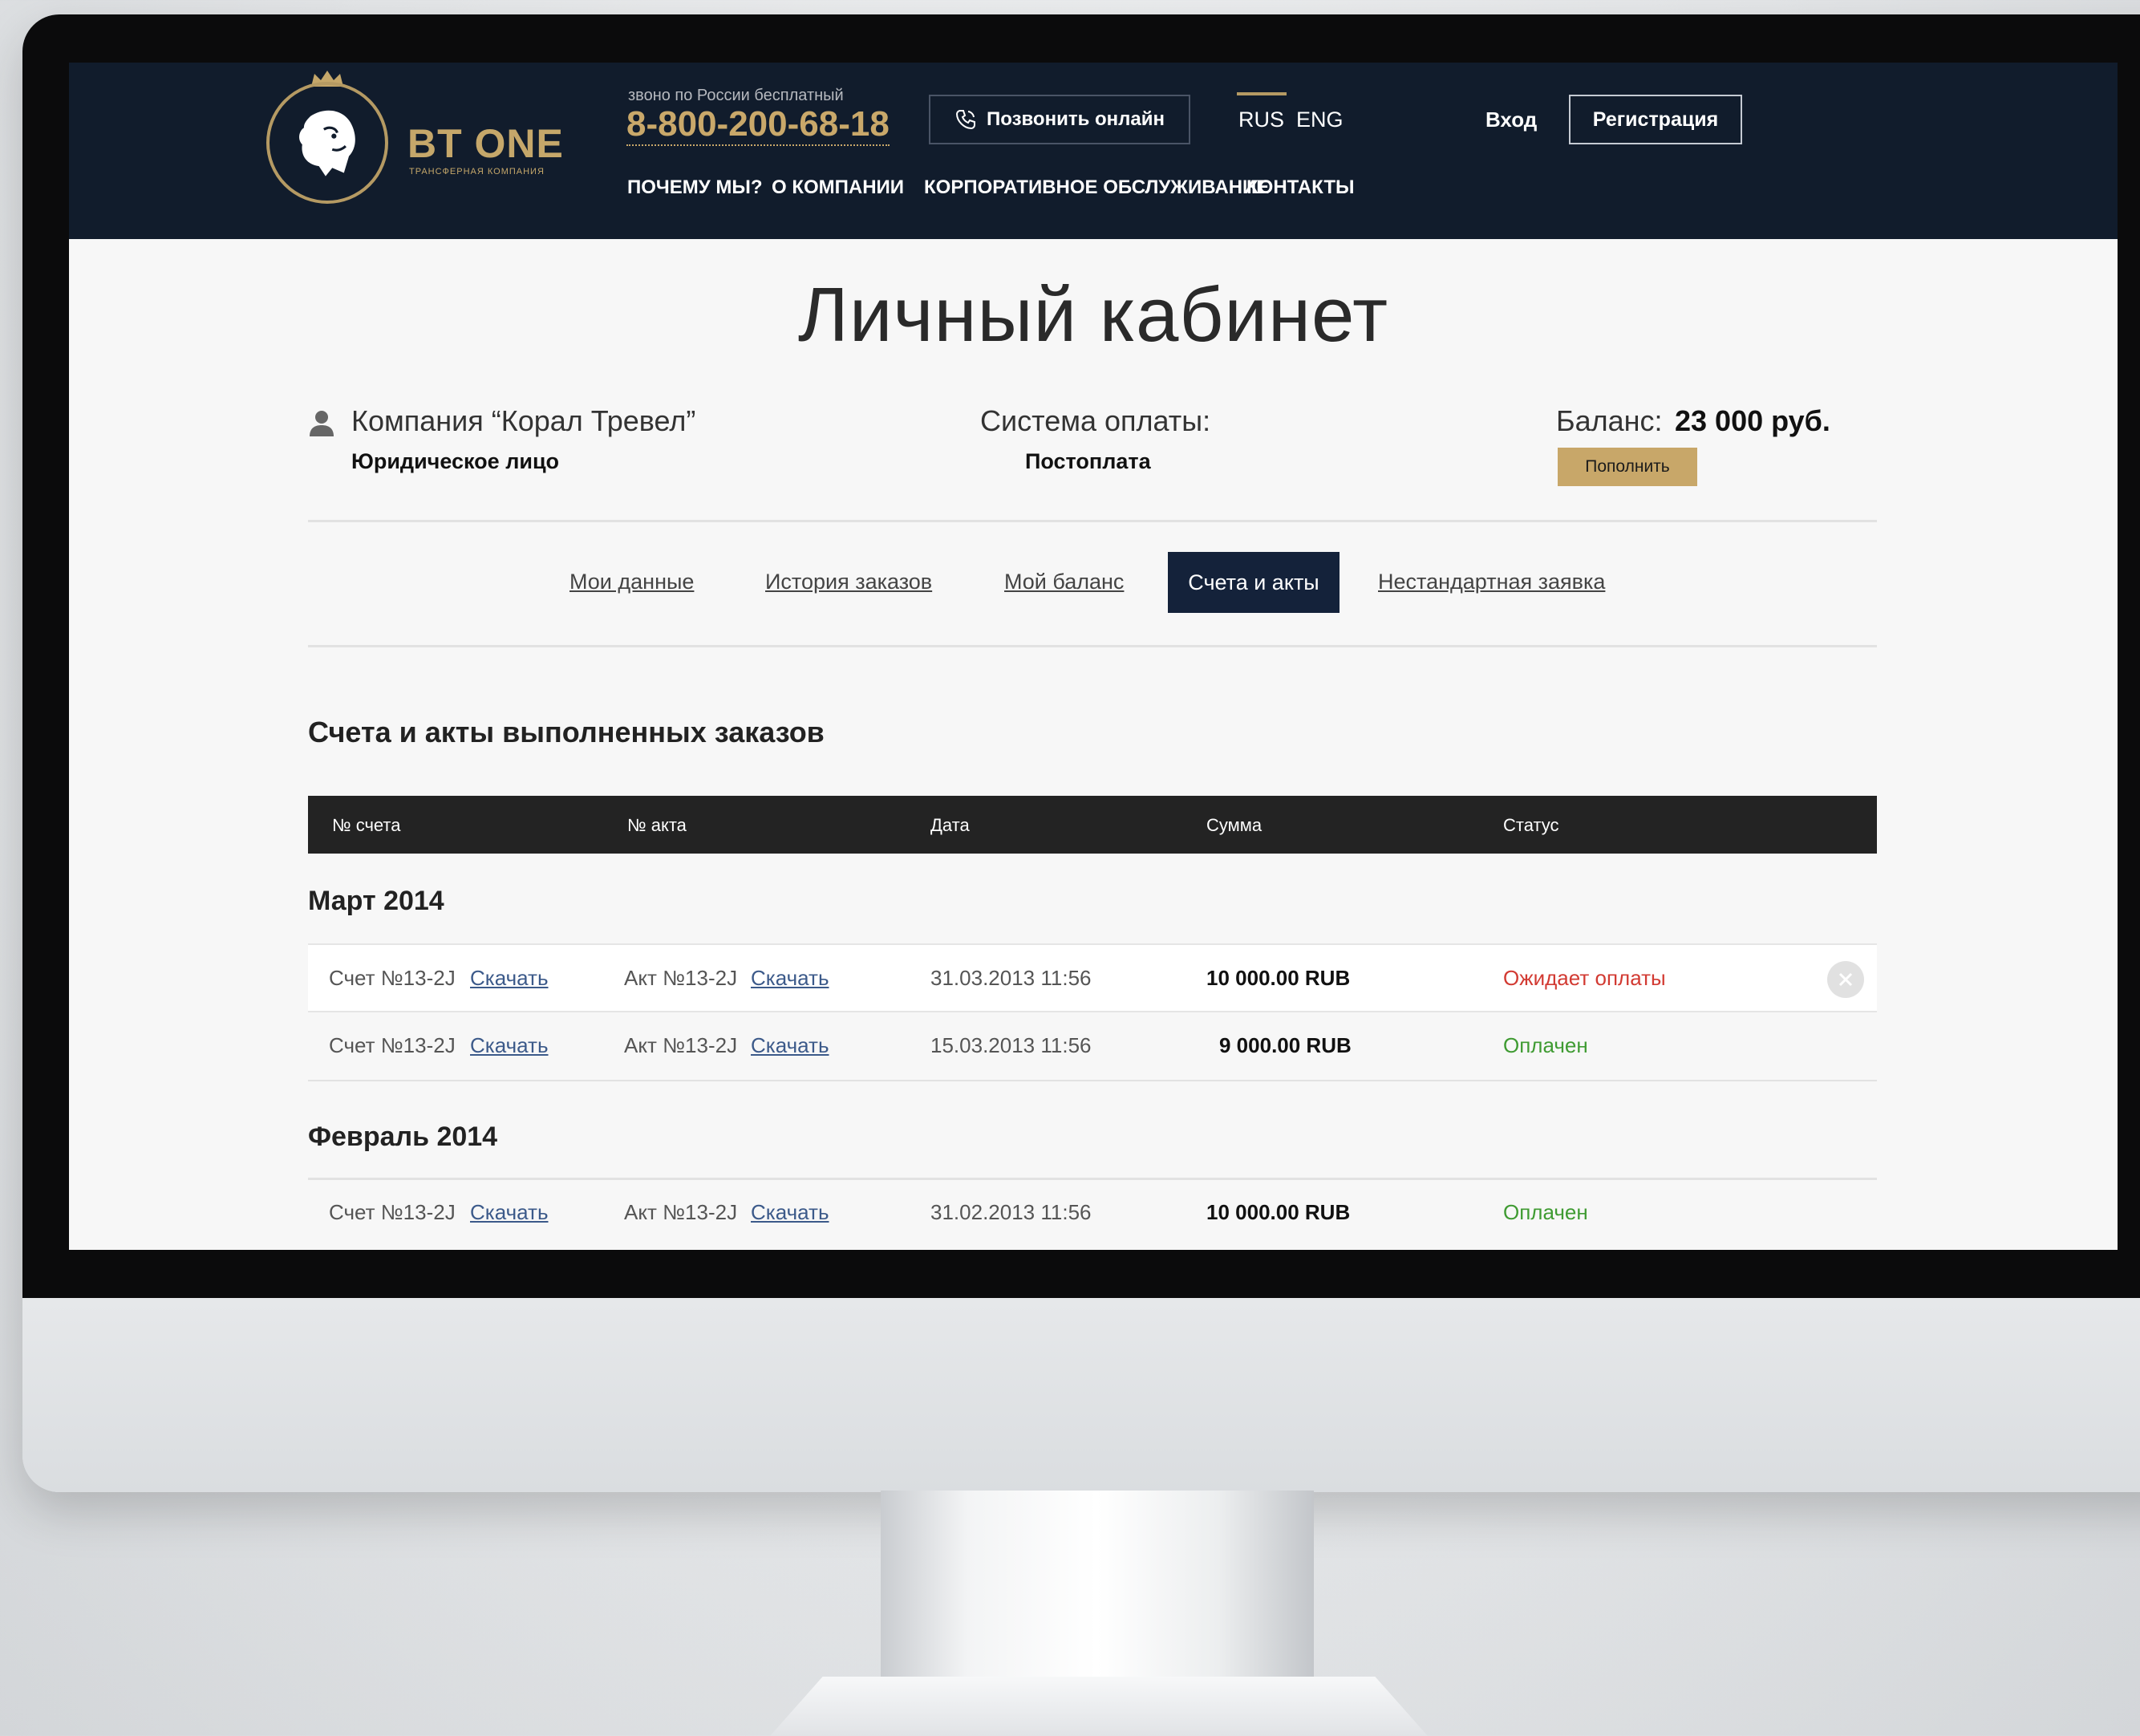 This screenshot has width=2140, height=1736. What do you see at coordinates (758, 125) in the screenshot?
I see `phone-number: 8-800-200-68-18` at bounding box center [758, 125].